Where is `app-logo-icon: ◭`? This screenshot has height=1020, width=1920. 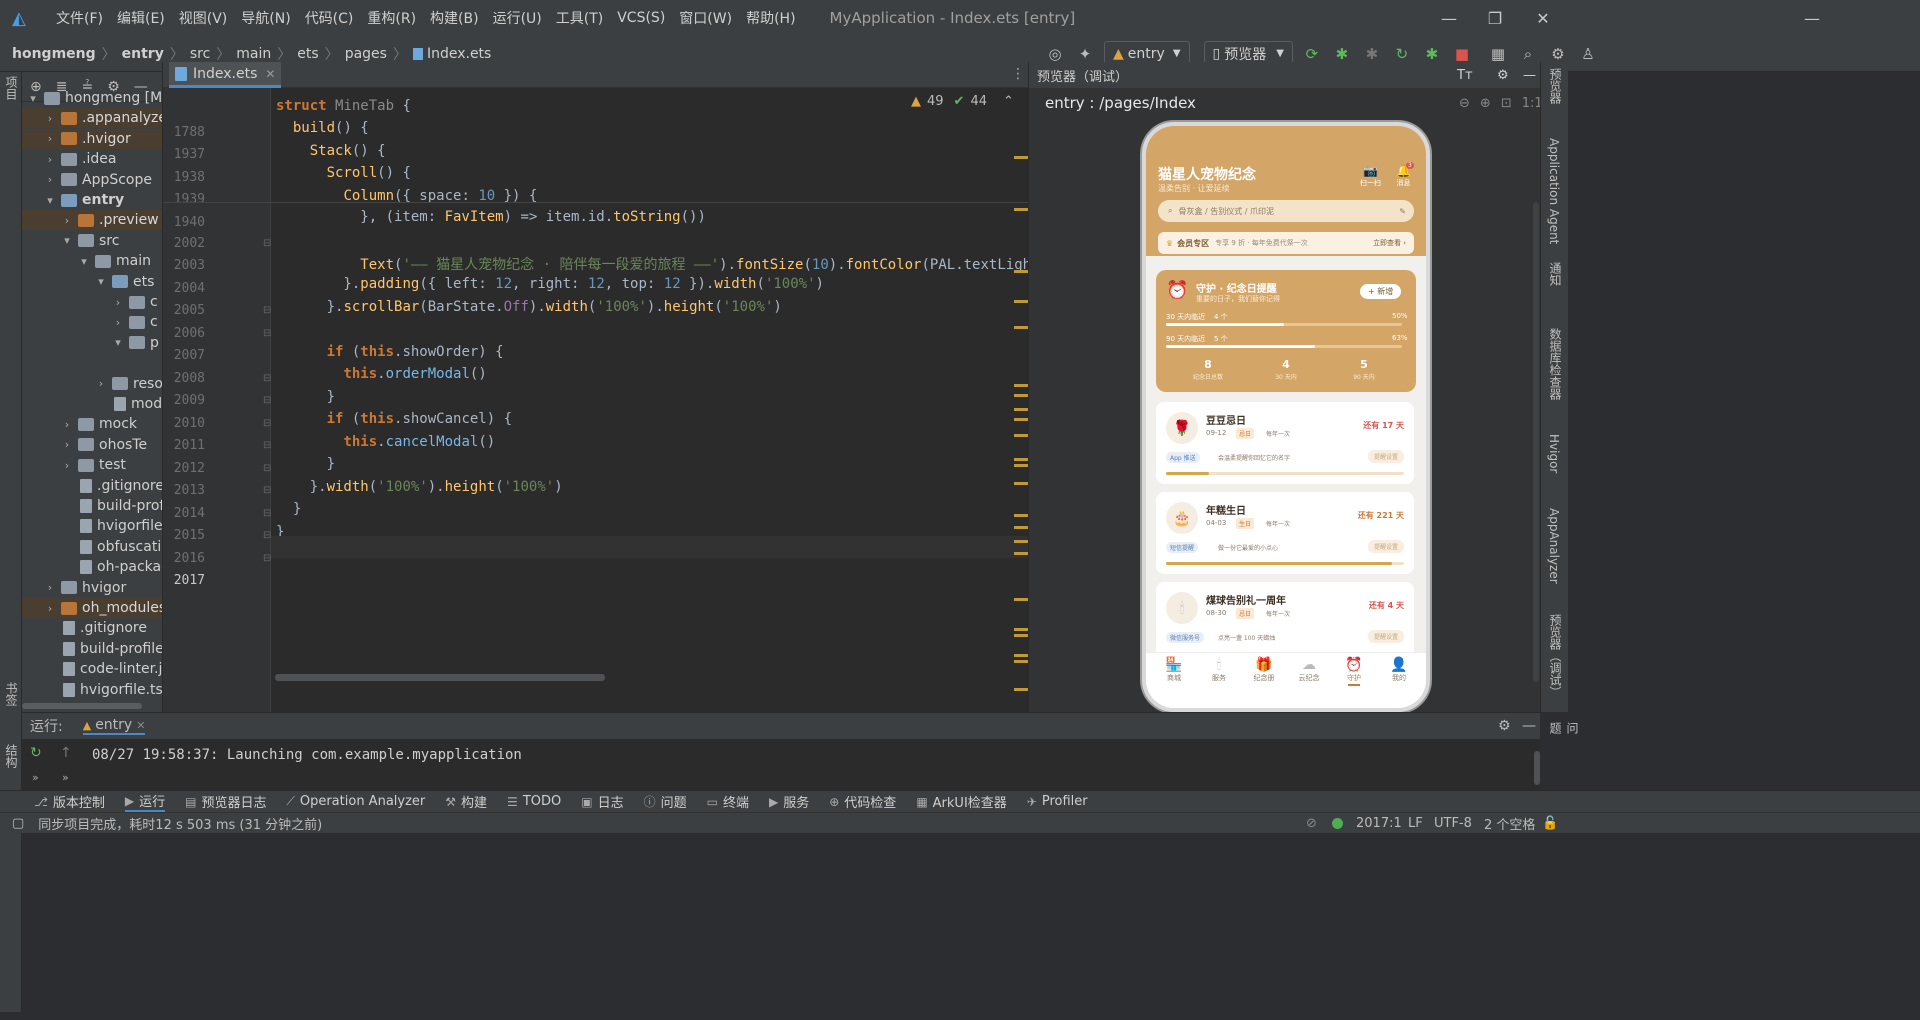
app-logo-icon: ◭ is located at coordinates (22, 18).